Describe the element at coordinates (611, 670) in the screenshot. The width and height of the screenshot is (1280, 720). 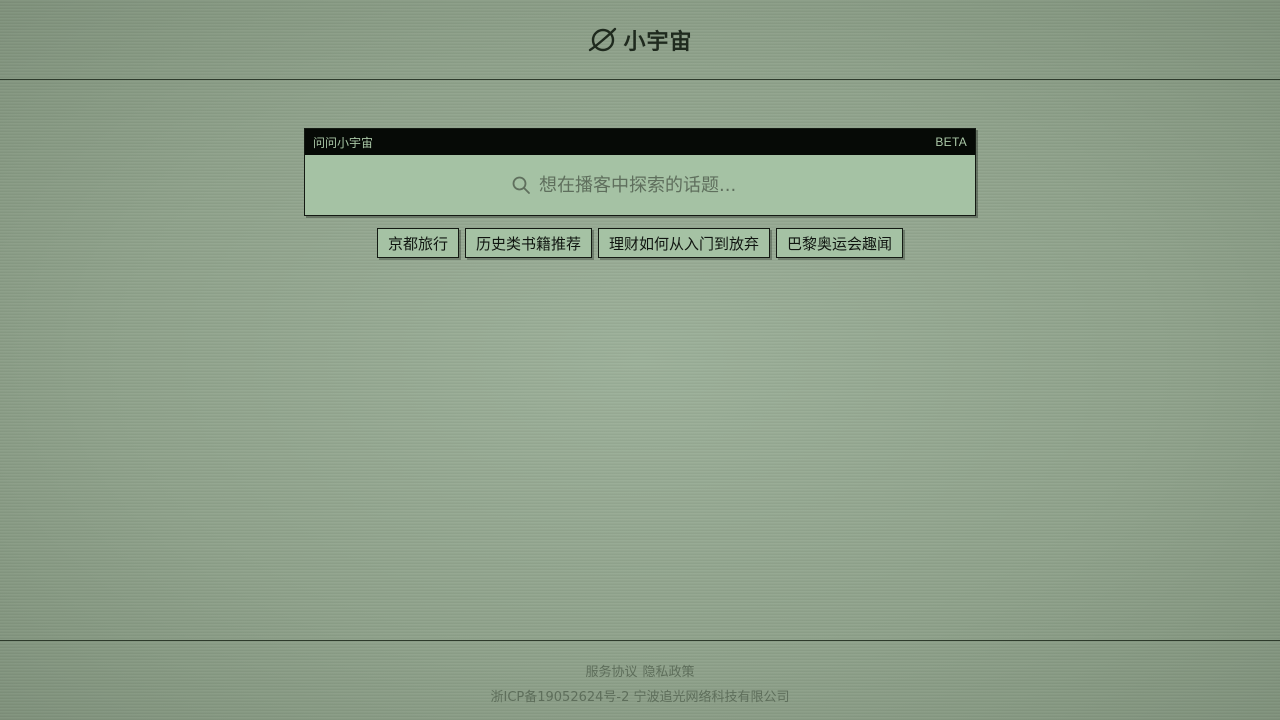
I see `terms-link: 服务协议` at that location.